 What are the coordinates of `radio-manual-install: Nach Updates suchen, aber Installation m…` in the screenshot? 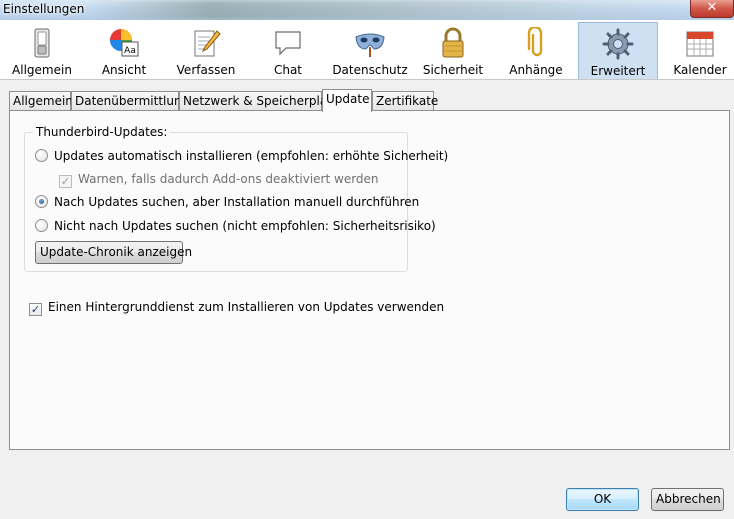 It's located at (227, 202).